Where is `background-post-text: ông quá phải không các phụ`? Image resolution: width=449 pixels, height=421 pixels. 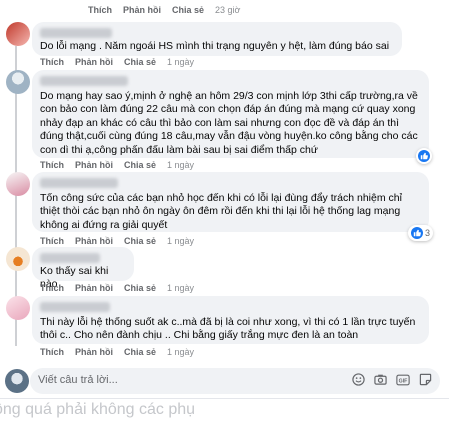
background-post-text: ông quá phải không các phụ is located at coordinates (224, 409).